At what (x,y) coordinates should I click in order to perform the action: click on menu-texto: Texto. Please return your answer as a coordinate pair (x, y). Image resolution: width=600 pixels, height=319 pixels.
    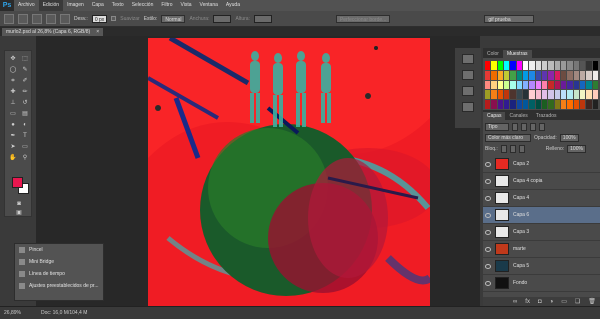
    Looking at the image, I should click on (118, 5).